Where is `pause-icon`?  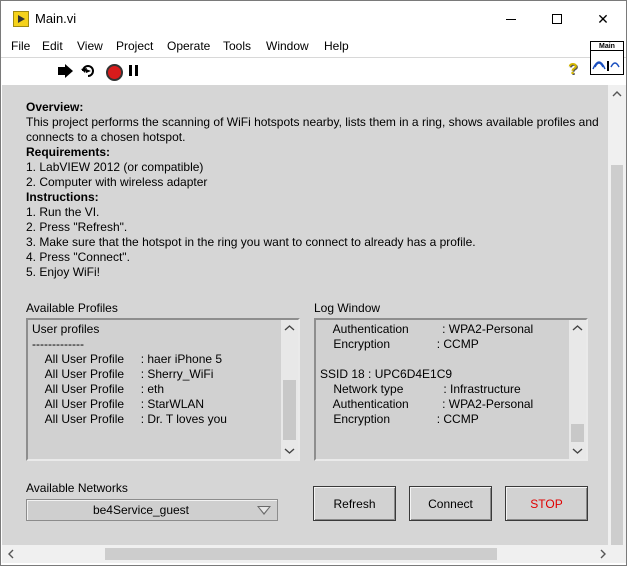 pause-icon is located at coordinates (135, 71).